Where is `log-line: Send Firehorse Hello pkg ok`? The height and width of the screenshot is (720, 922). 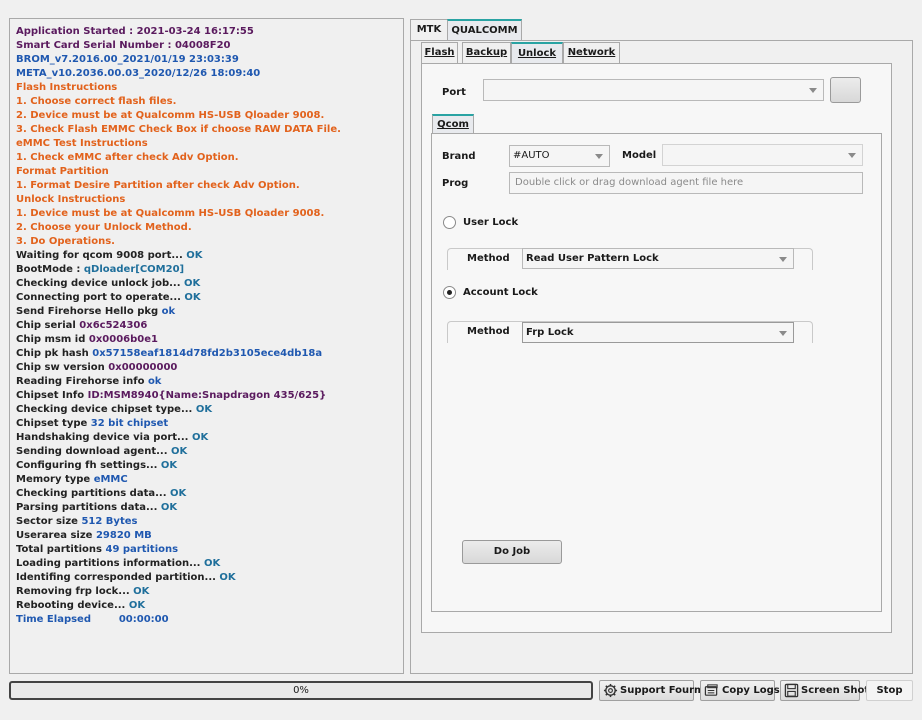 log-line: Send Firehorse Hello pkg ok is located at coordinates (209, 312).